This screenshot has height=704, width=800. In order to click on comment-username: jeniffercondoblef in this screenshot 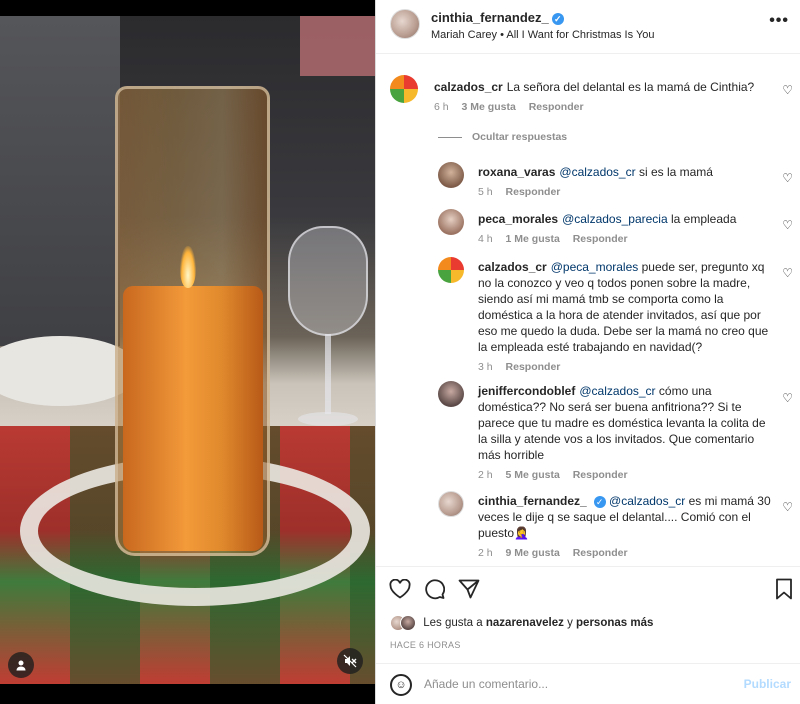, I will do `click(526, 391)`.